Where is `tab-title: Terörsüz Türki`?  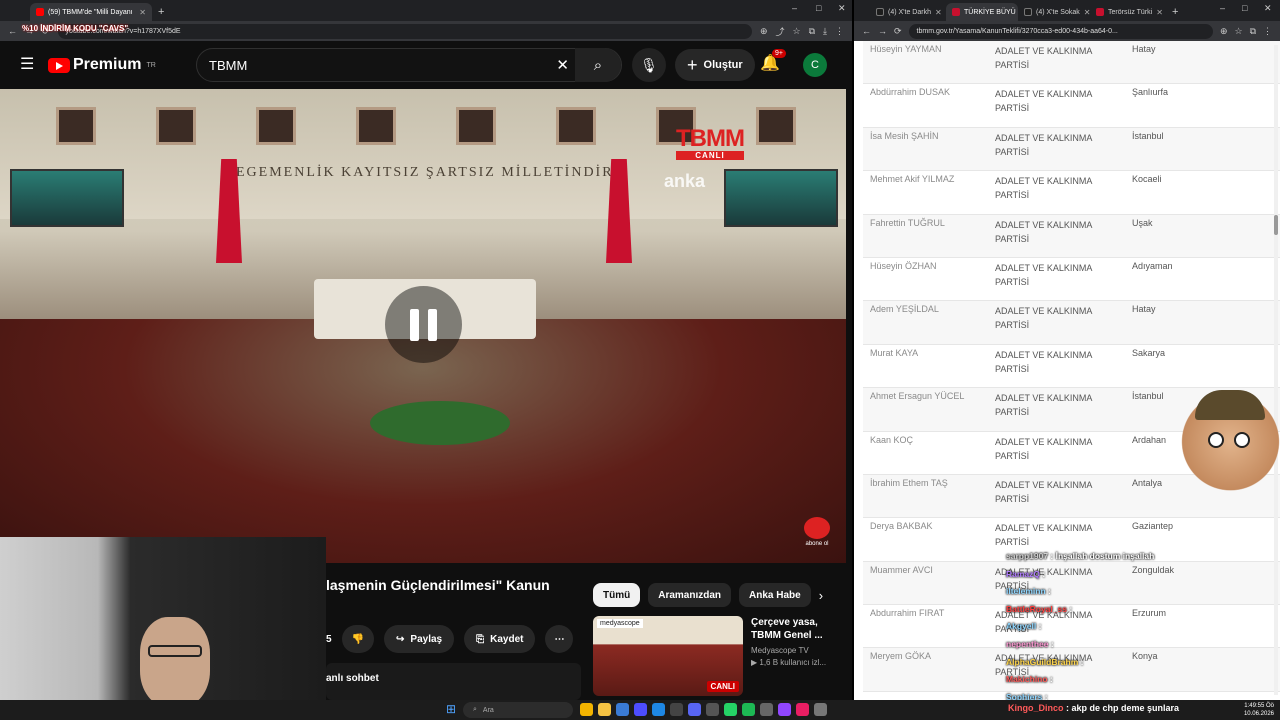 tab-title: Terörsüz Türki is located at coordinates (1130, 12).